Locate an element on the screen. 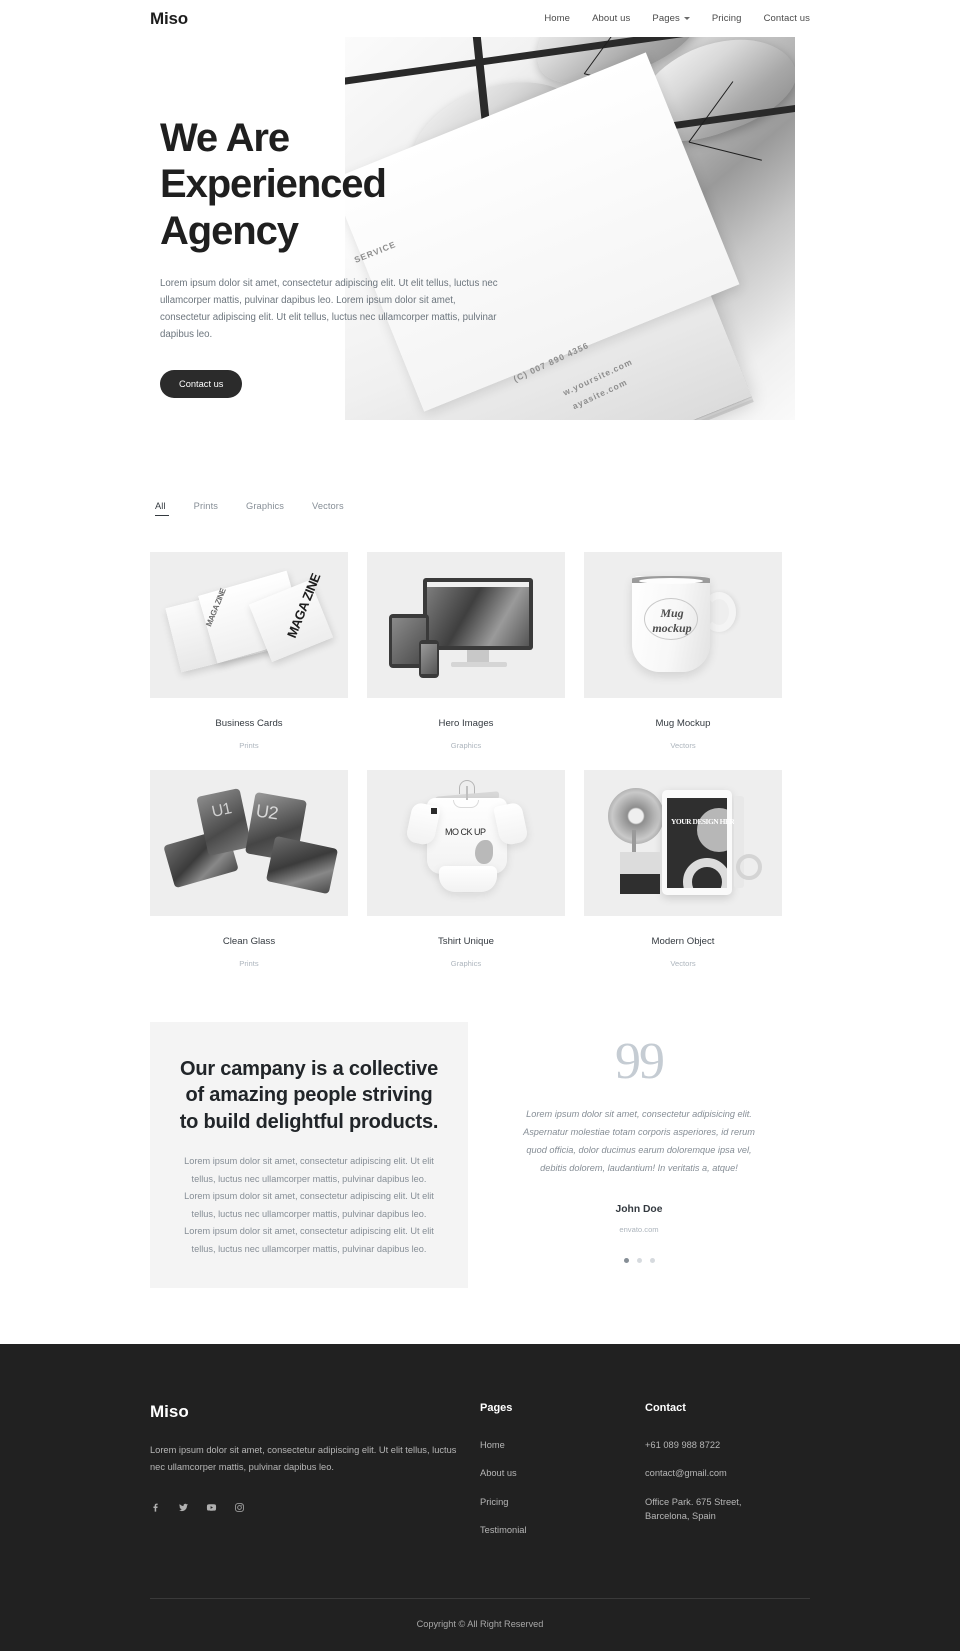  thumb-foldphone-label-left: U1 is located at coordinates (221, 810).